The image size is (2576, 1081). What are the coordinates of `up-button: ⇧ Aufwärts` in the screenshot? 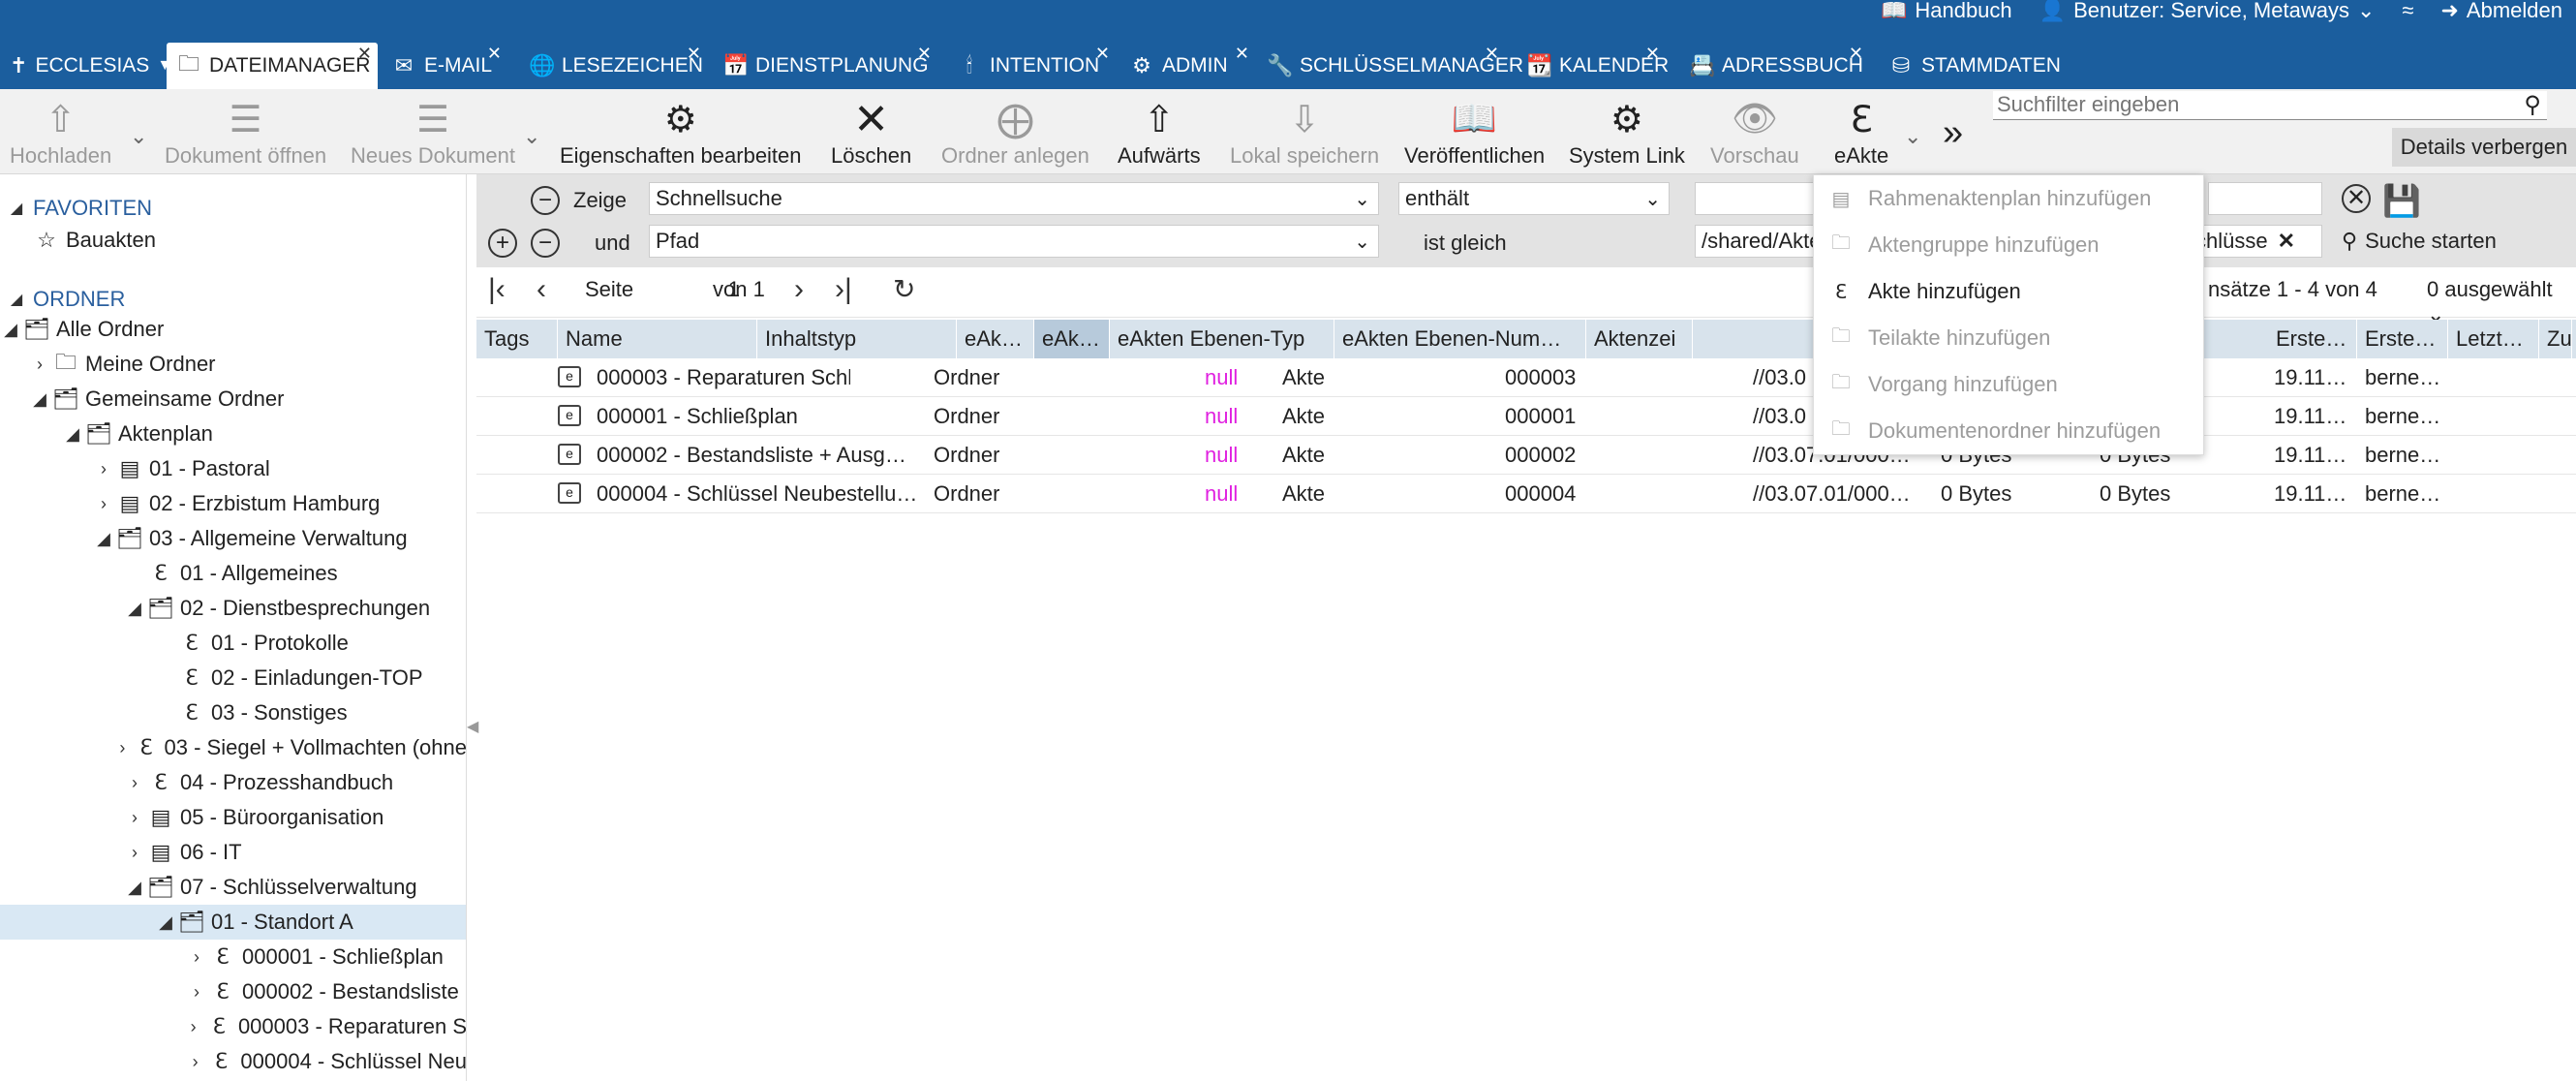 It's located at (1159, 135).